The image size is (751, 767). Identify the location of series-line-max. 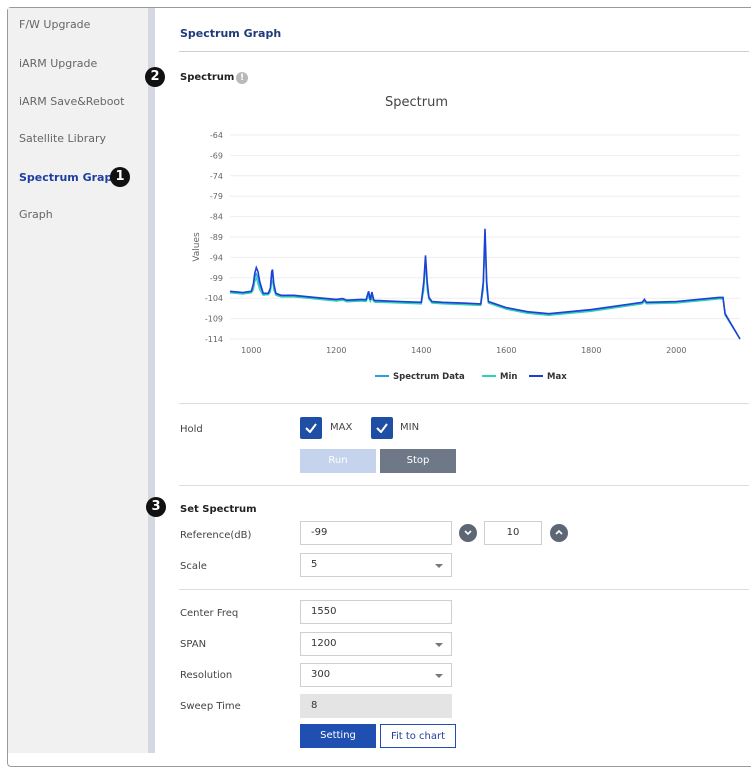
(485, 284).